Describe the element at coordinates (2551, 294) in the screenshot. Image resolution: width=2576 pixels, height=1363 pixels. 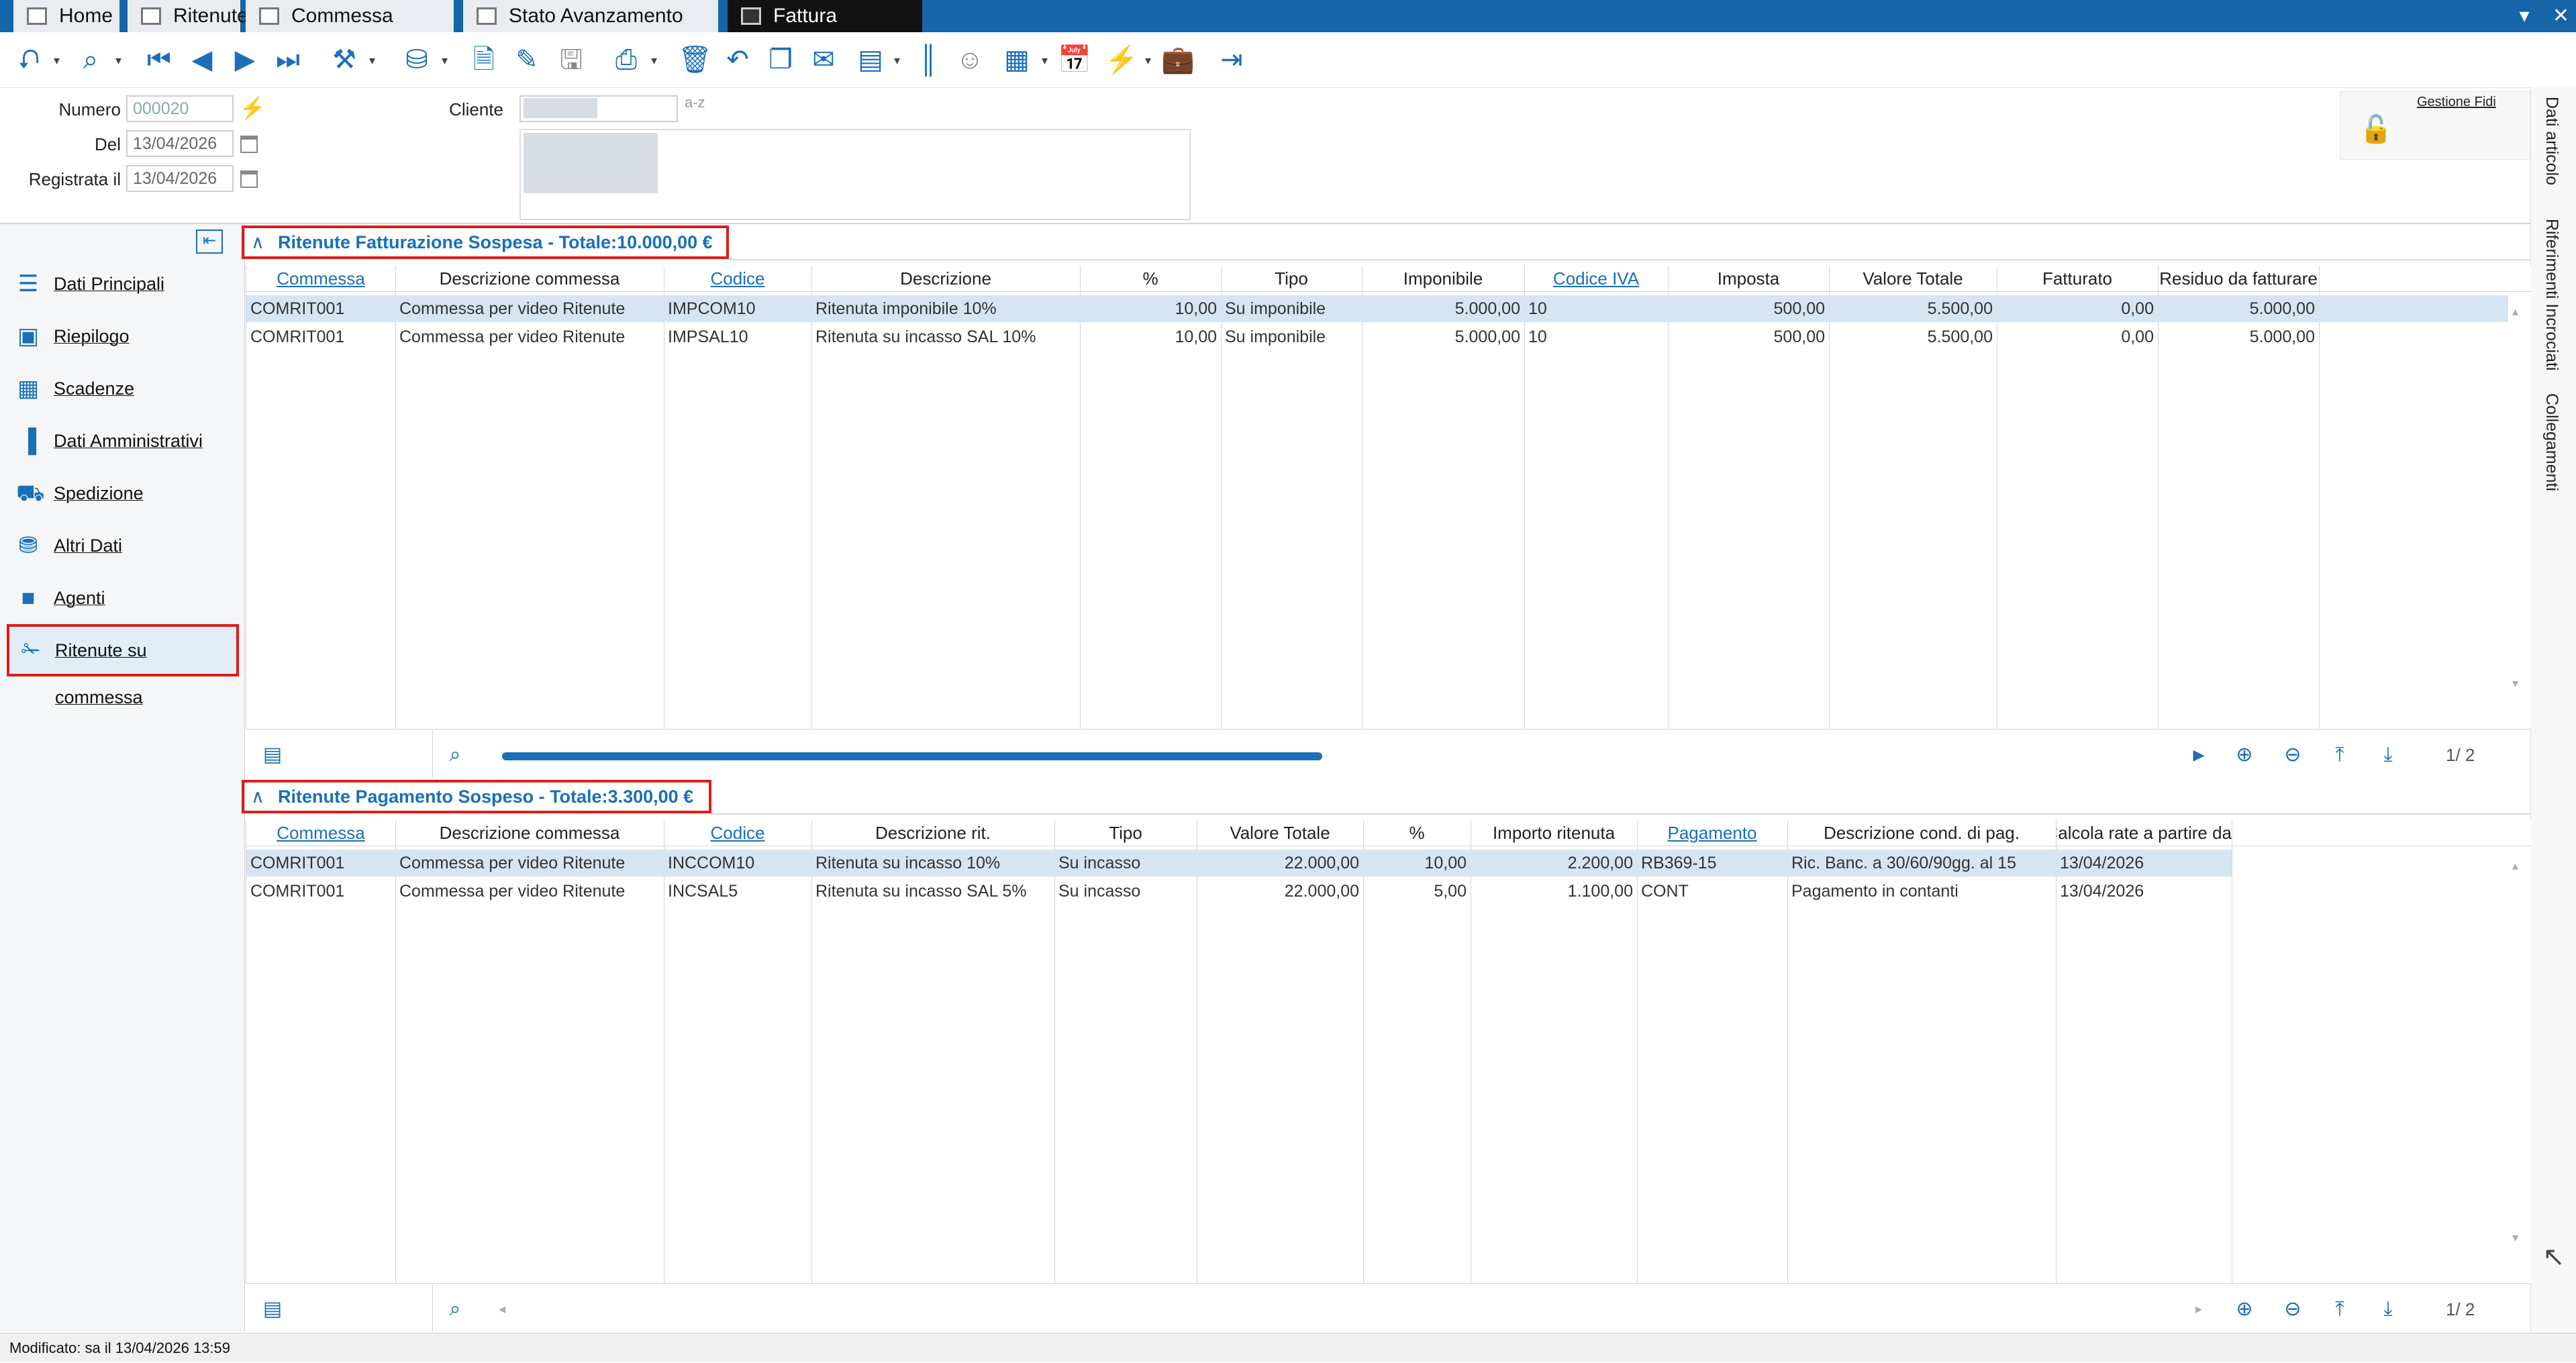
I see `side-tab-riferimenti-incrociati: Riferimenti Incrociati` at that location.